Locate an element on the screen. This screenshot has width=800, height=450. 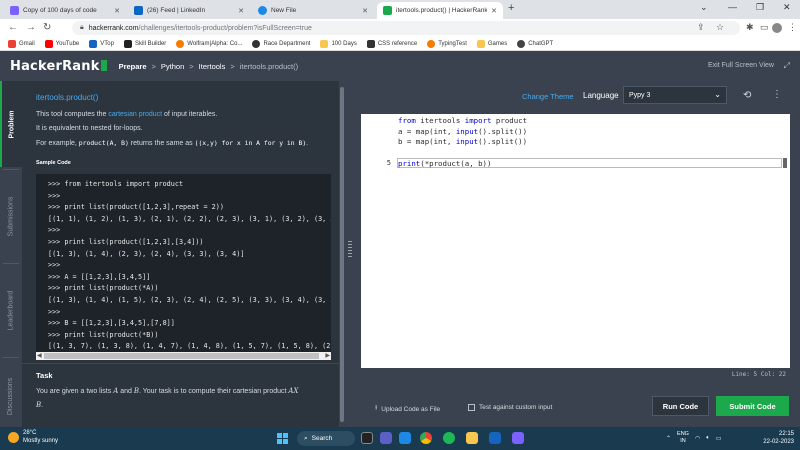
bookmark-chatgpt: ChatGPT is located at coordinates (535, 43).